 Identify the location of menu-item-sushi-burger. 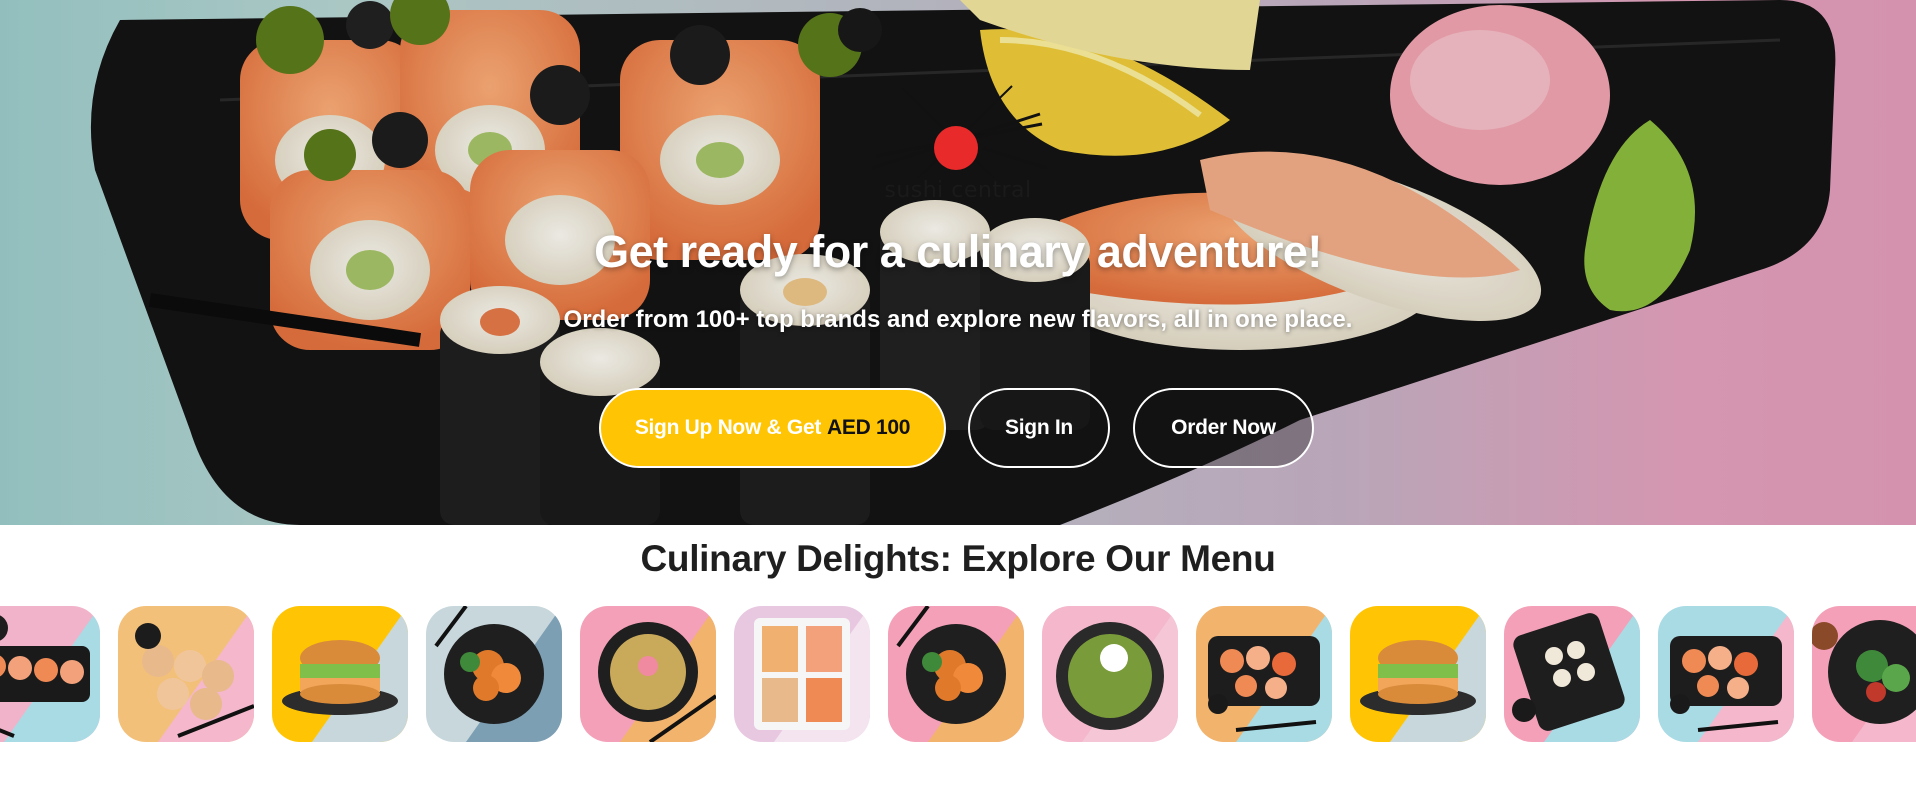
(340, 674).